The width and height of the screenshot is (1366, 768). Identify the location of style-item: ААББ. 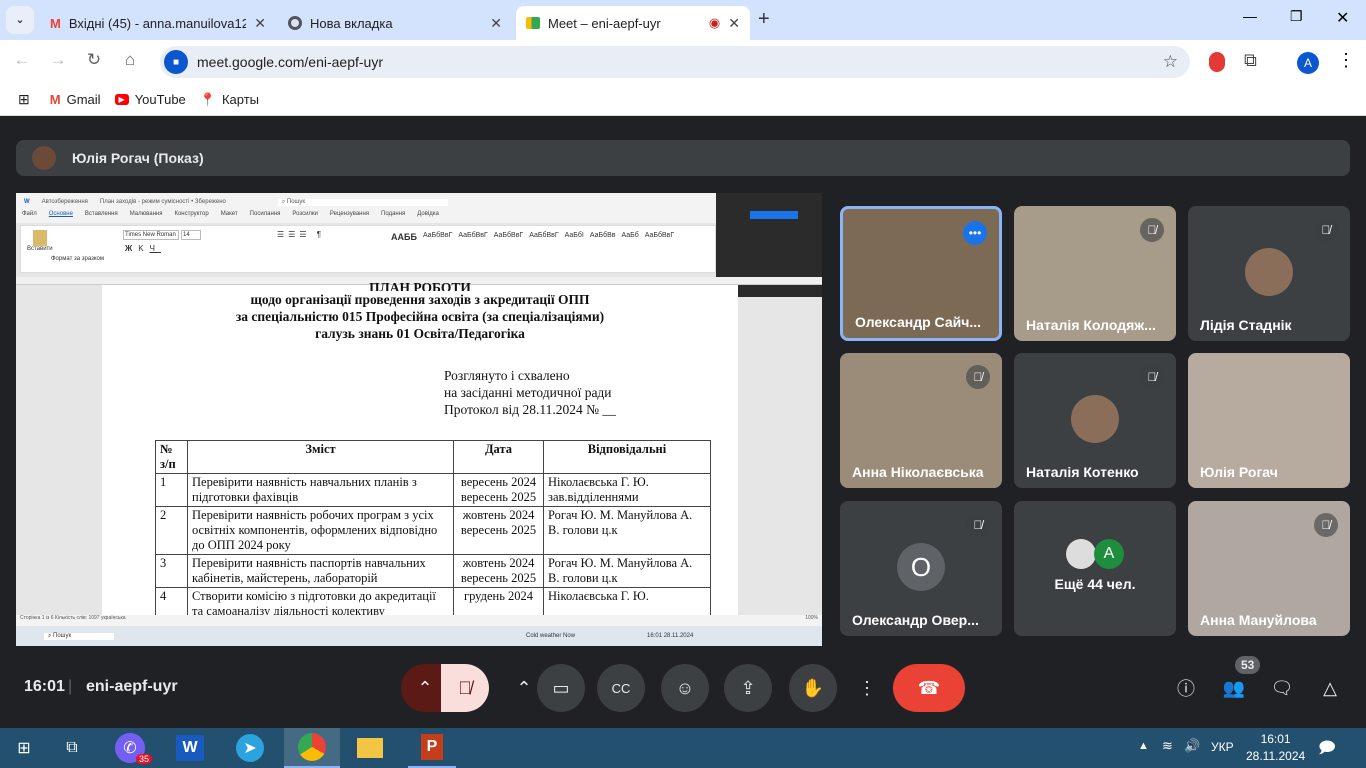
(404, 237).